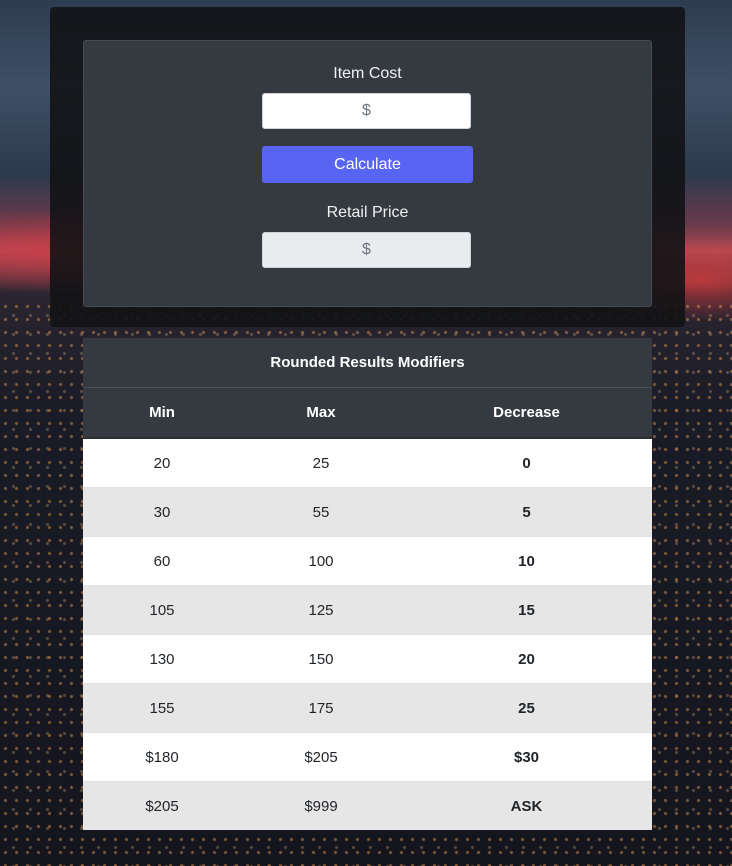 Image resolution: width=732 pixels, height=866 pixels. I want to click on min-cell: 30, so click(162, 512).